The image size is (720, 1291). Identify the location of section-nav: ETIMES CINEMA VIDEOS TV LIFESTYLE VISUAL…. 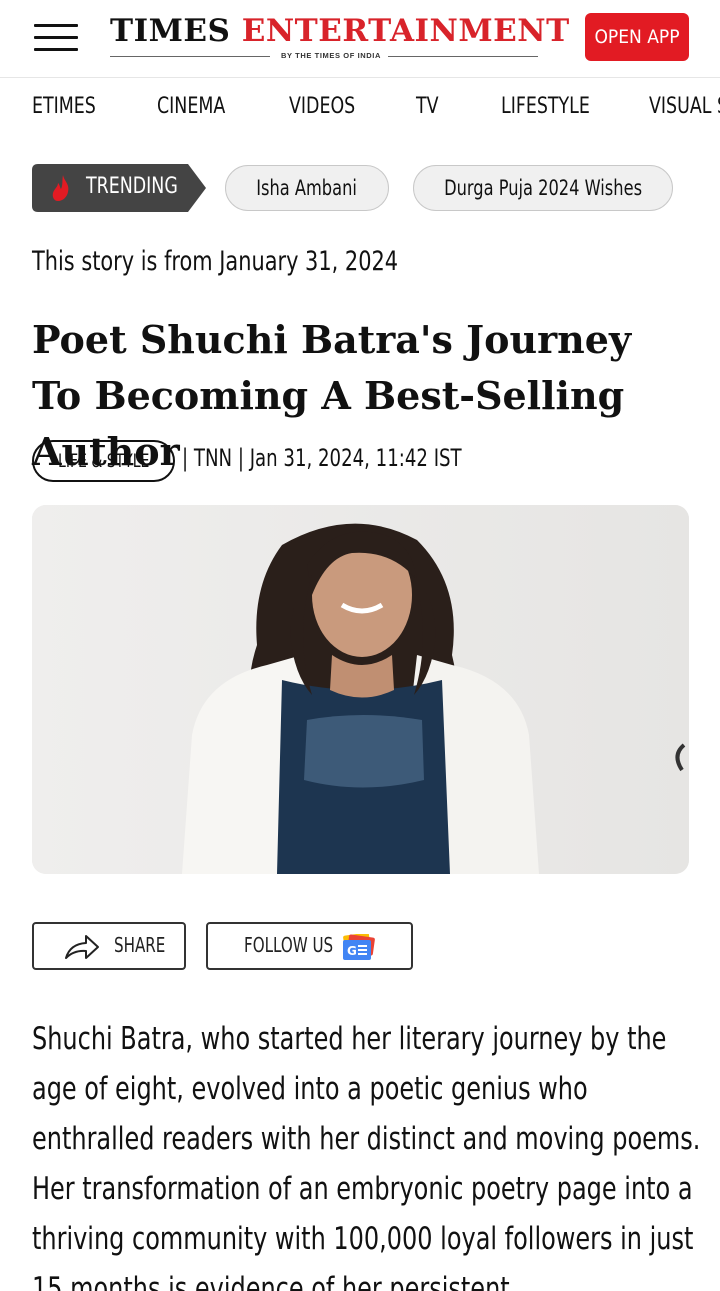
(360, 111).